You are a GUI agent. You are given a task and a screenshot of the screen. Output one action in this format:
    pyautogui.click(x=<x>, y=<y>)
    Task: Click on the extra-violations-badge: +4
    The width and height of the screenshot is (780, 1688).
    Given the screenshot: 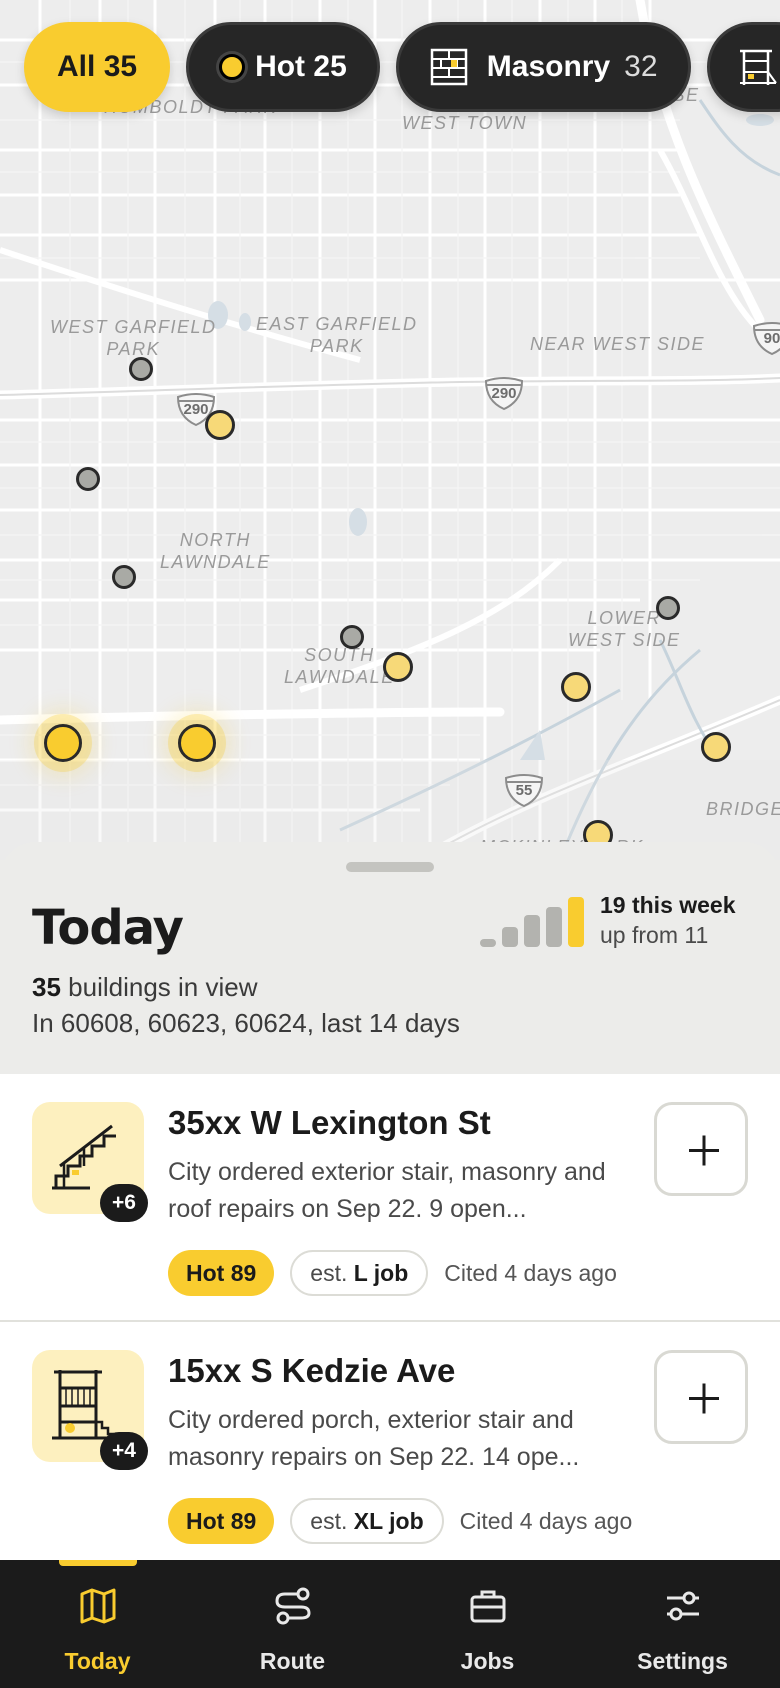 What is the action you would take?
    pyautogui.click(x=124, y=1451)
    